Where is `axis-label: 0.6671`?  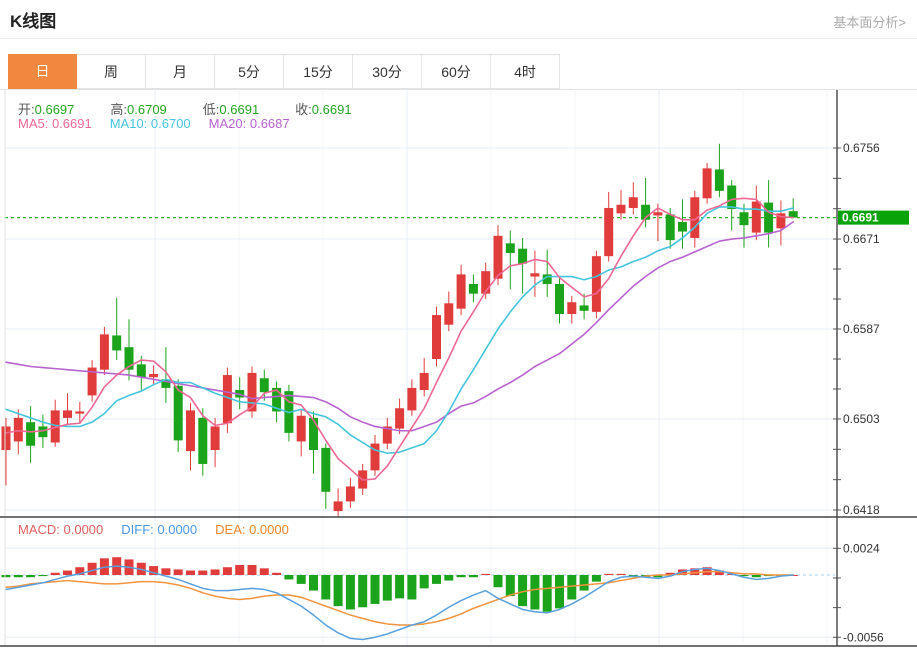 axis-label: 0.6671 is located at coordinates (861, 239).